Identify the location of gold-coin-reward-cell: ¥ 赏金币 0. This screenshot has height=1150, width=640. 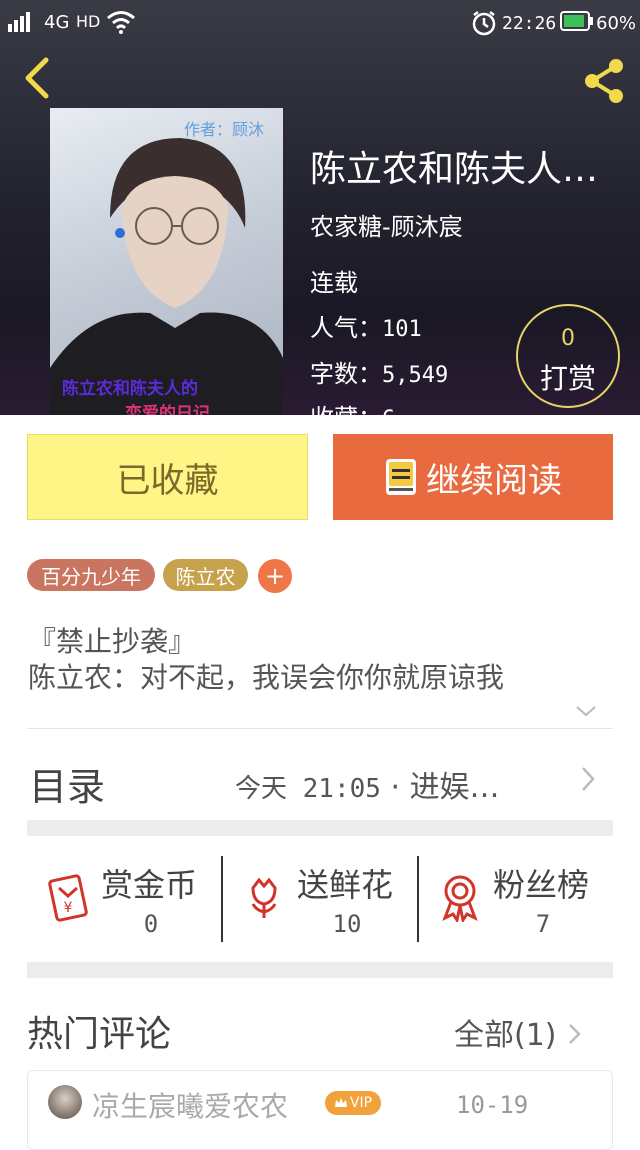
(124, 900).